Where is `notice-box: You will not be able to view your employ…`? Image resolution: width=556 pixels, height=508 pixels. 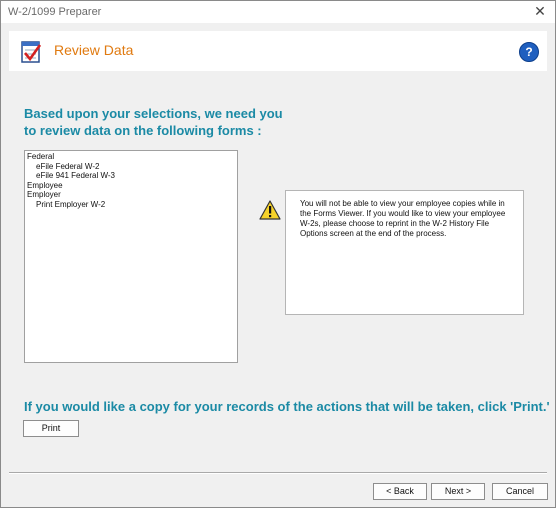
notice-box: You will not be able to view your employ… is located at coordinates (404, 252).